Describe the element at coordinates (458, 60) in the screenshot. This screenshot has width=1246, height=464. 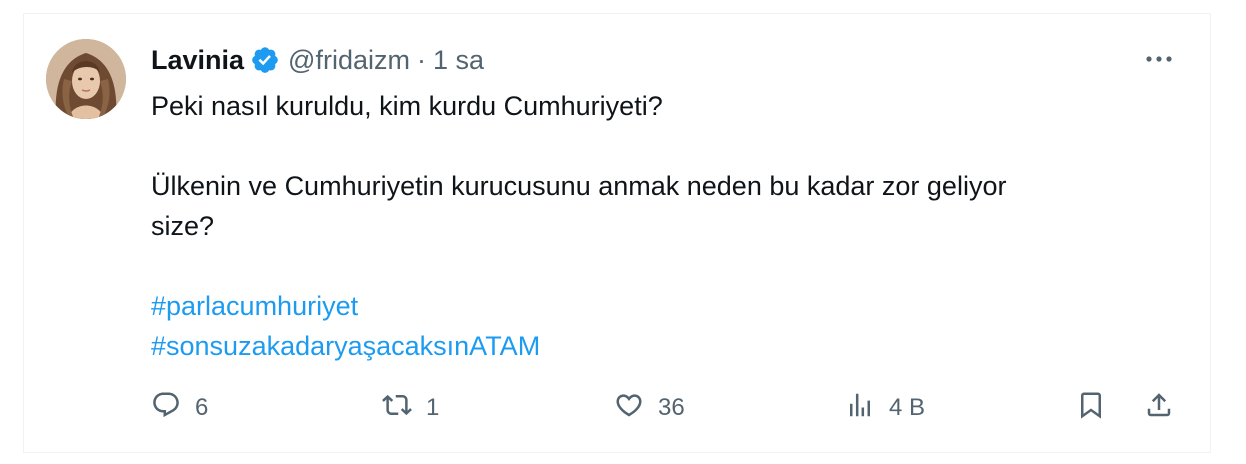
I see `tweet-time: 1 sa` at that location.